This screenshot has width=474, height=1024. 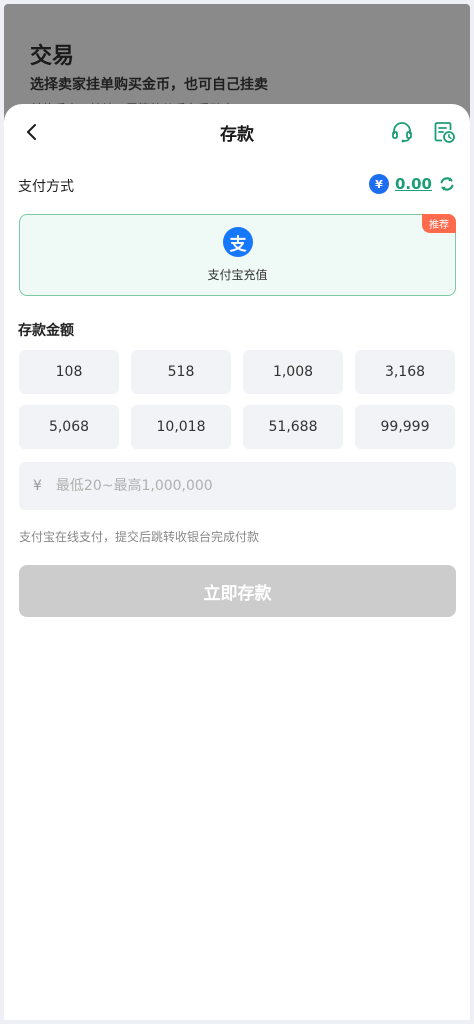 I want to click on balance-value: 0.00, so click(x=413, y=184).